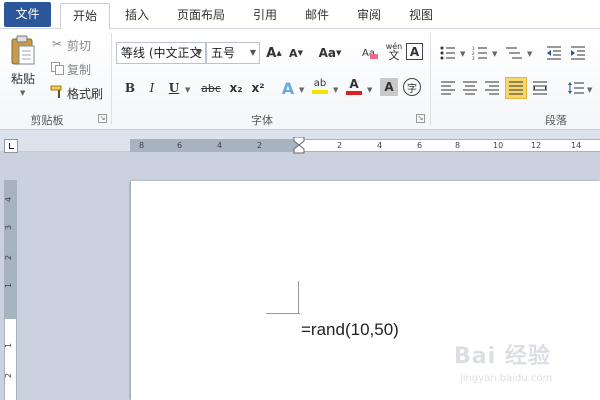 The height and width of the screenshot is (400, 600). I want to click on format-painter-label: 格式刷, so click(85, 93).